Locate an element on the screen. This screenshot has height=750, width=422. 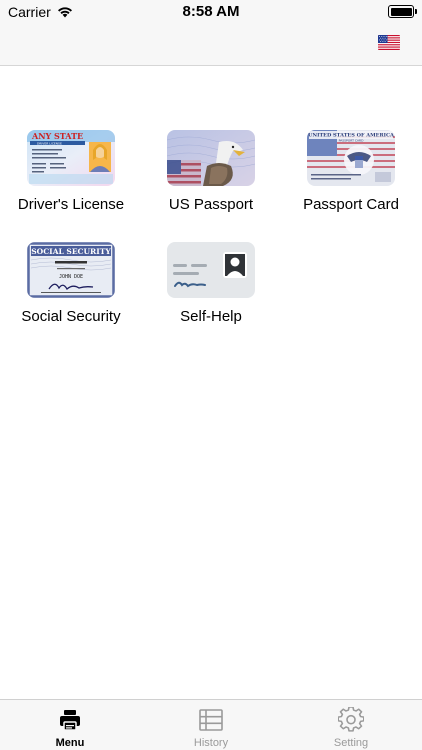
tab-label: History is located at coordinates (211, 743).